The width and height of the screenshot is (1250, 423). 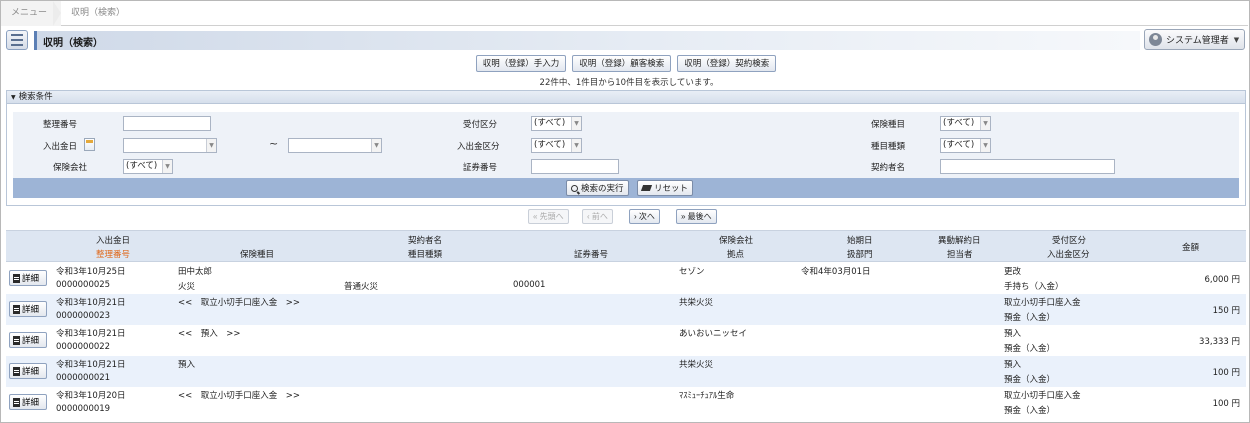 What do you see at coordinates (626, 97) in the screenshot?
I see `search-section-header: ▼ 検索条件` at bounding box center [626, 97].